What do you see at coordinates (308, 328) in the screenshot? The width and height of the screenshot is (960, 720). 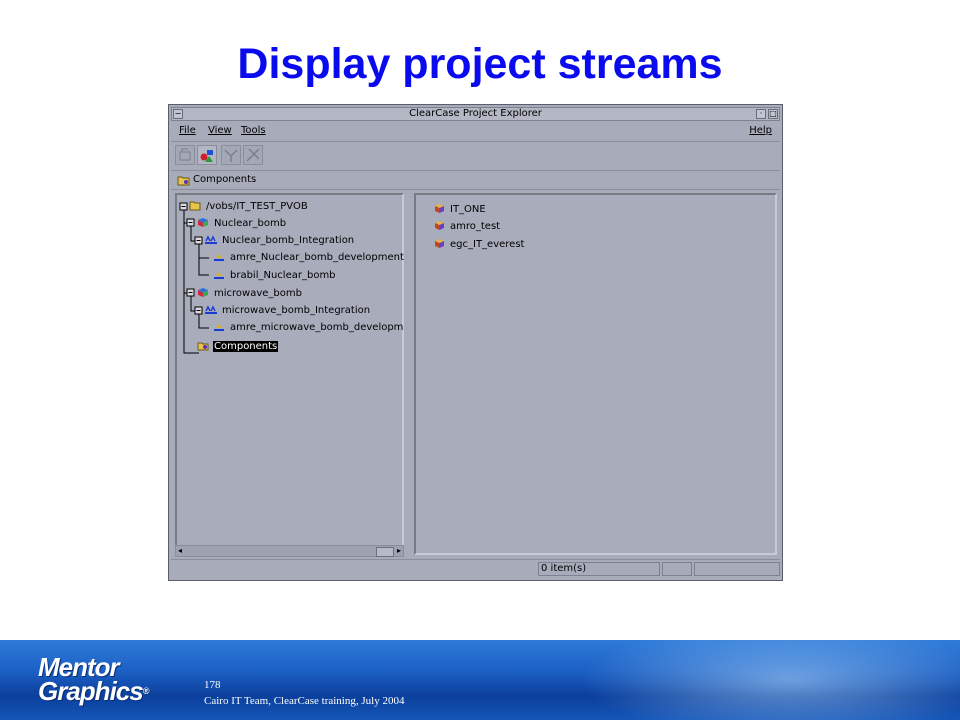 I see `tree-item-dev-stream: amre_microwave_bomb_developm` at bounding box center [308, 328].